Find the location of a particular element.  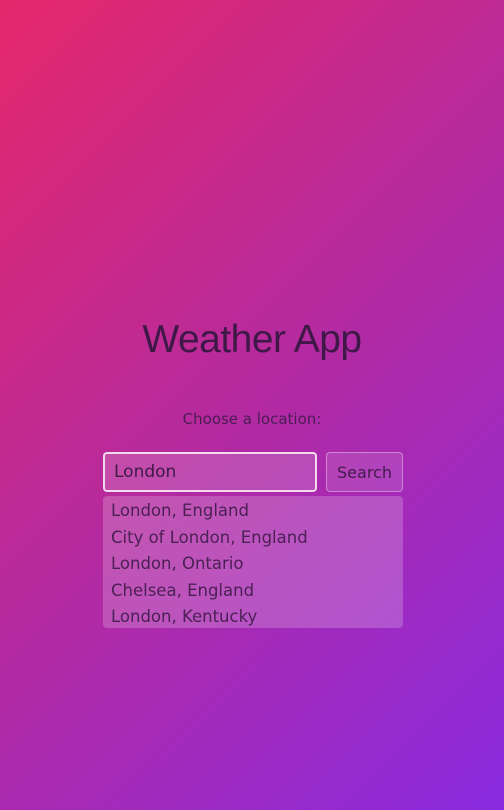

location-search-input is located at coordinates (210, 472).